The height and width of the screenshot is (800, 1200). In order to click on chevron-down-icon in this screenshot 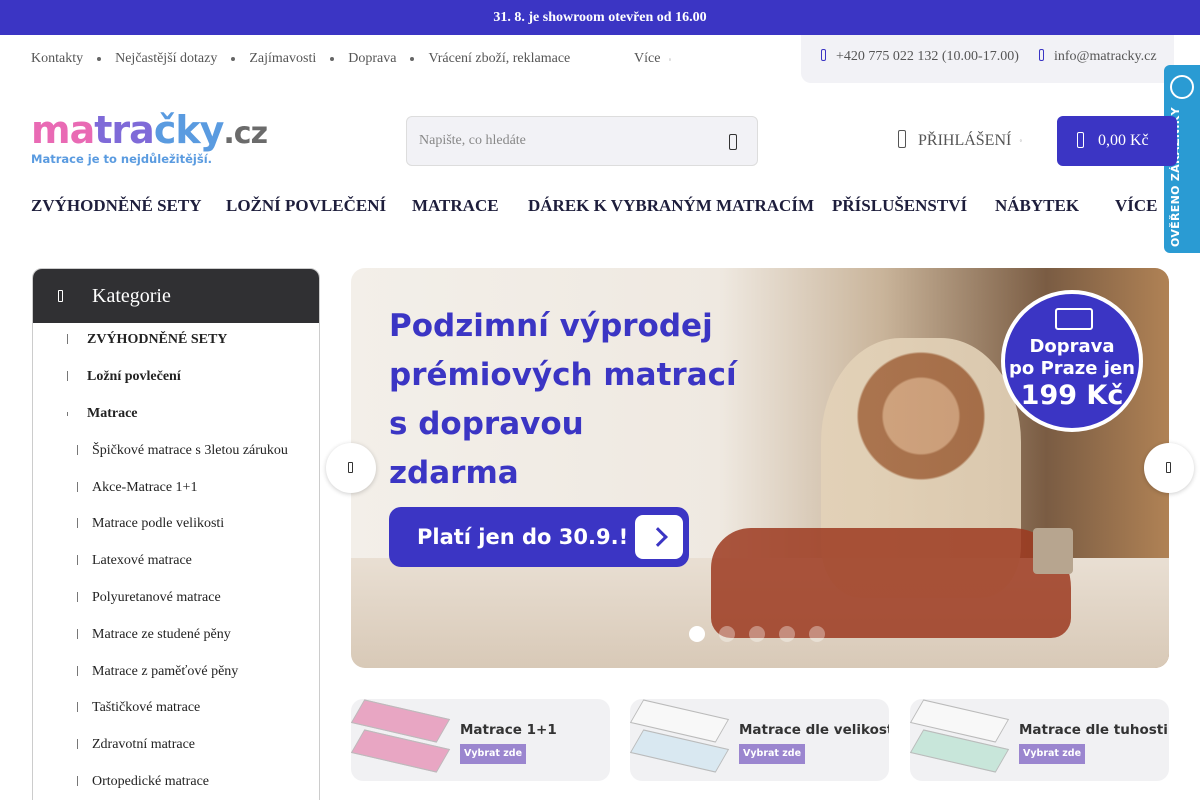, I will do `click(69, 414)`.